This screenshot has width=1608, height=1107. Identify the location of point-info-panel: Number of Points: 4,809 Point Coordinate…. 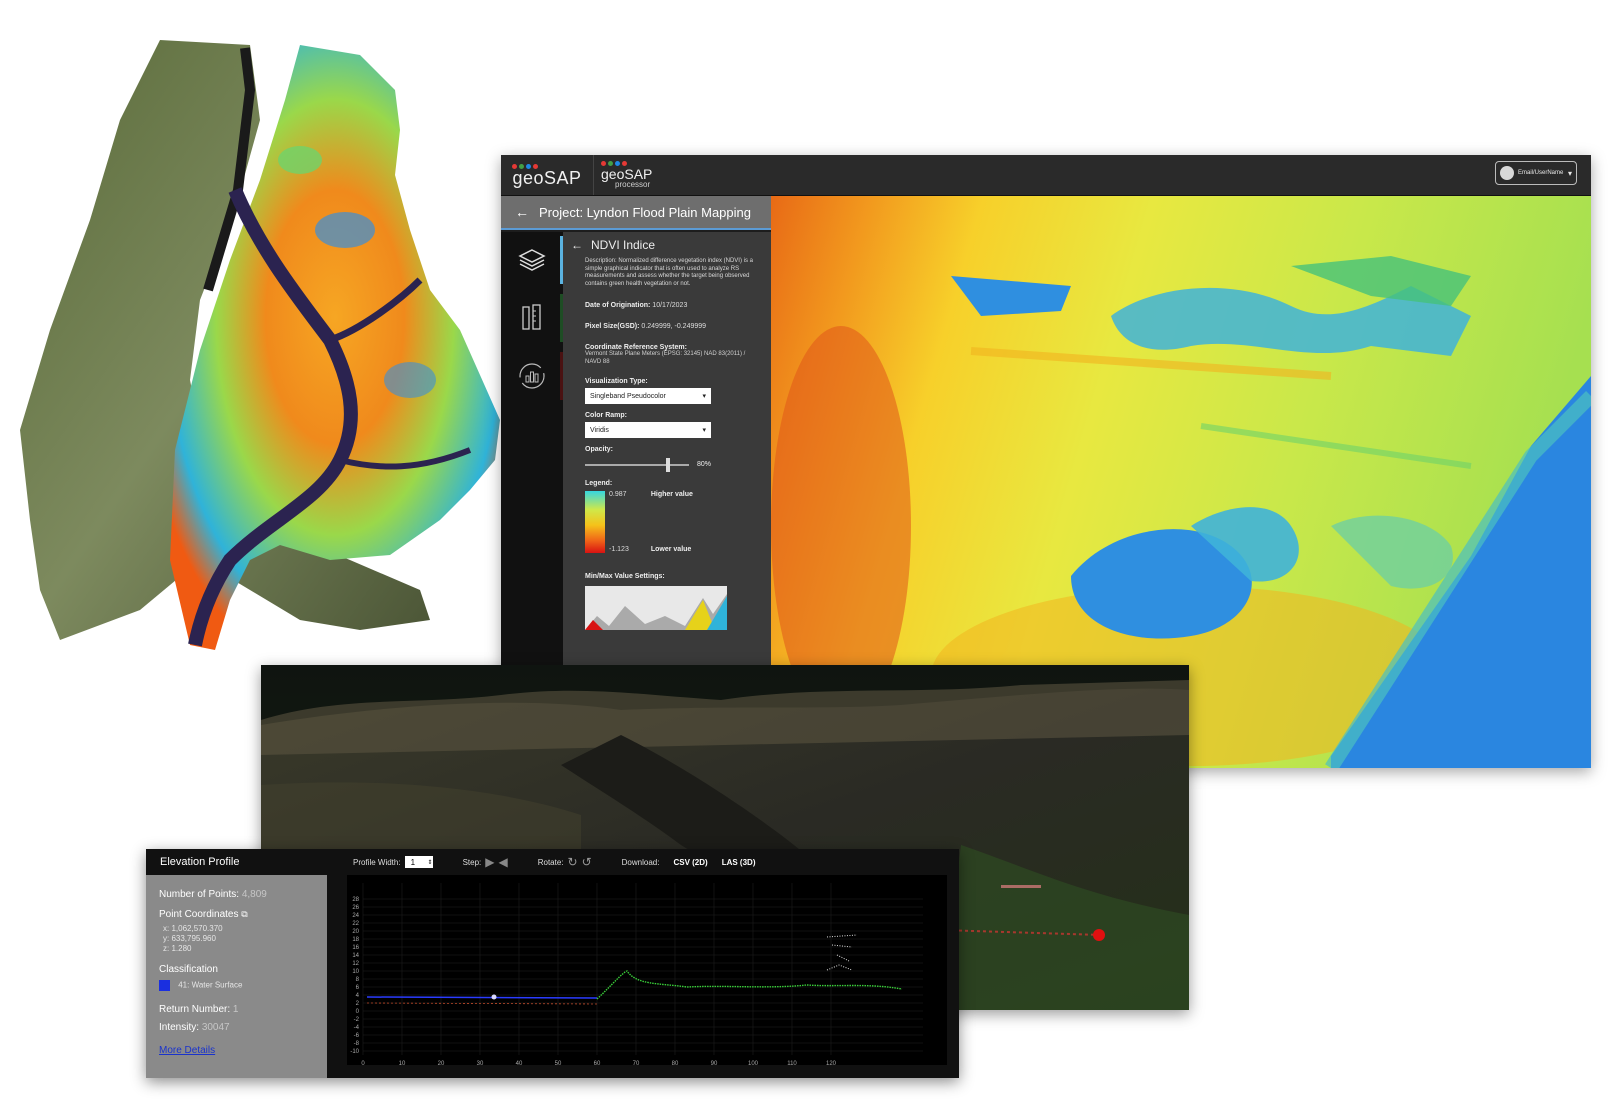
(236, 976).